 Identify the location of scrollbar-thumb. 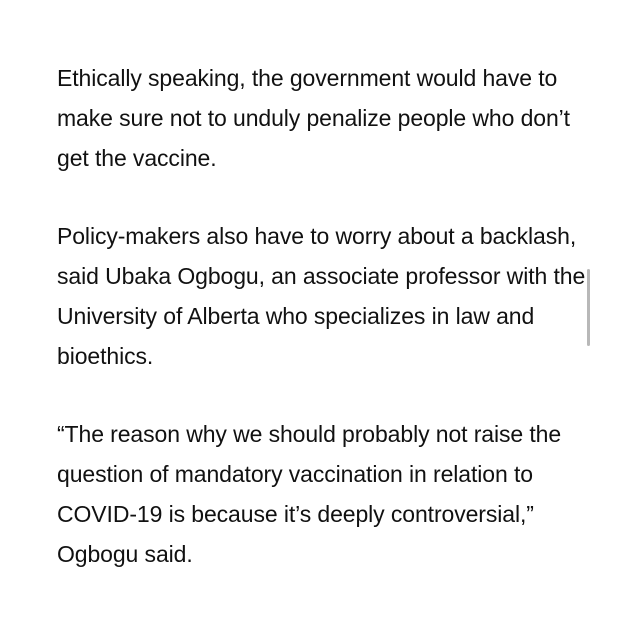
(588, 307).